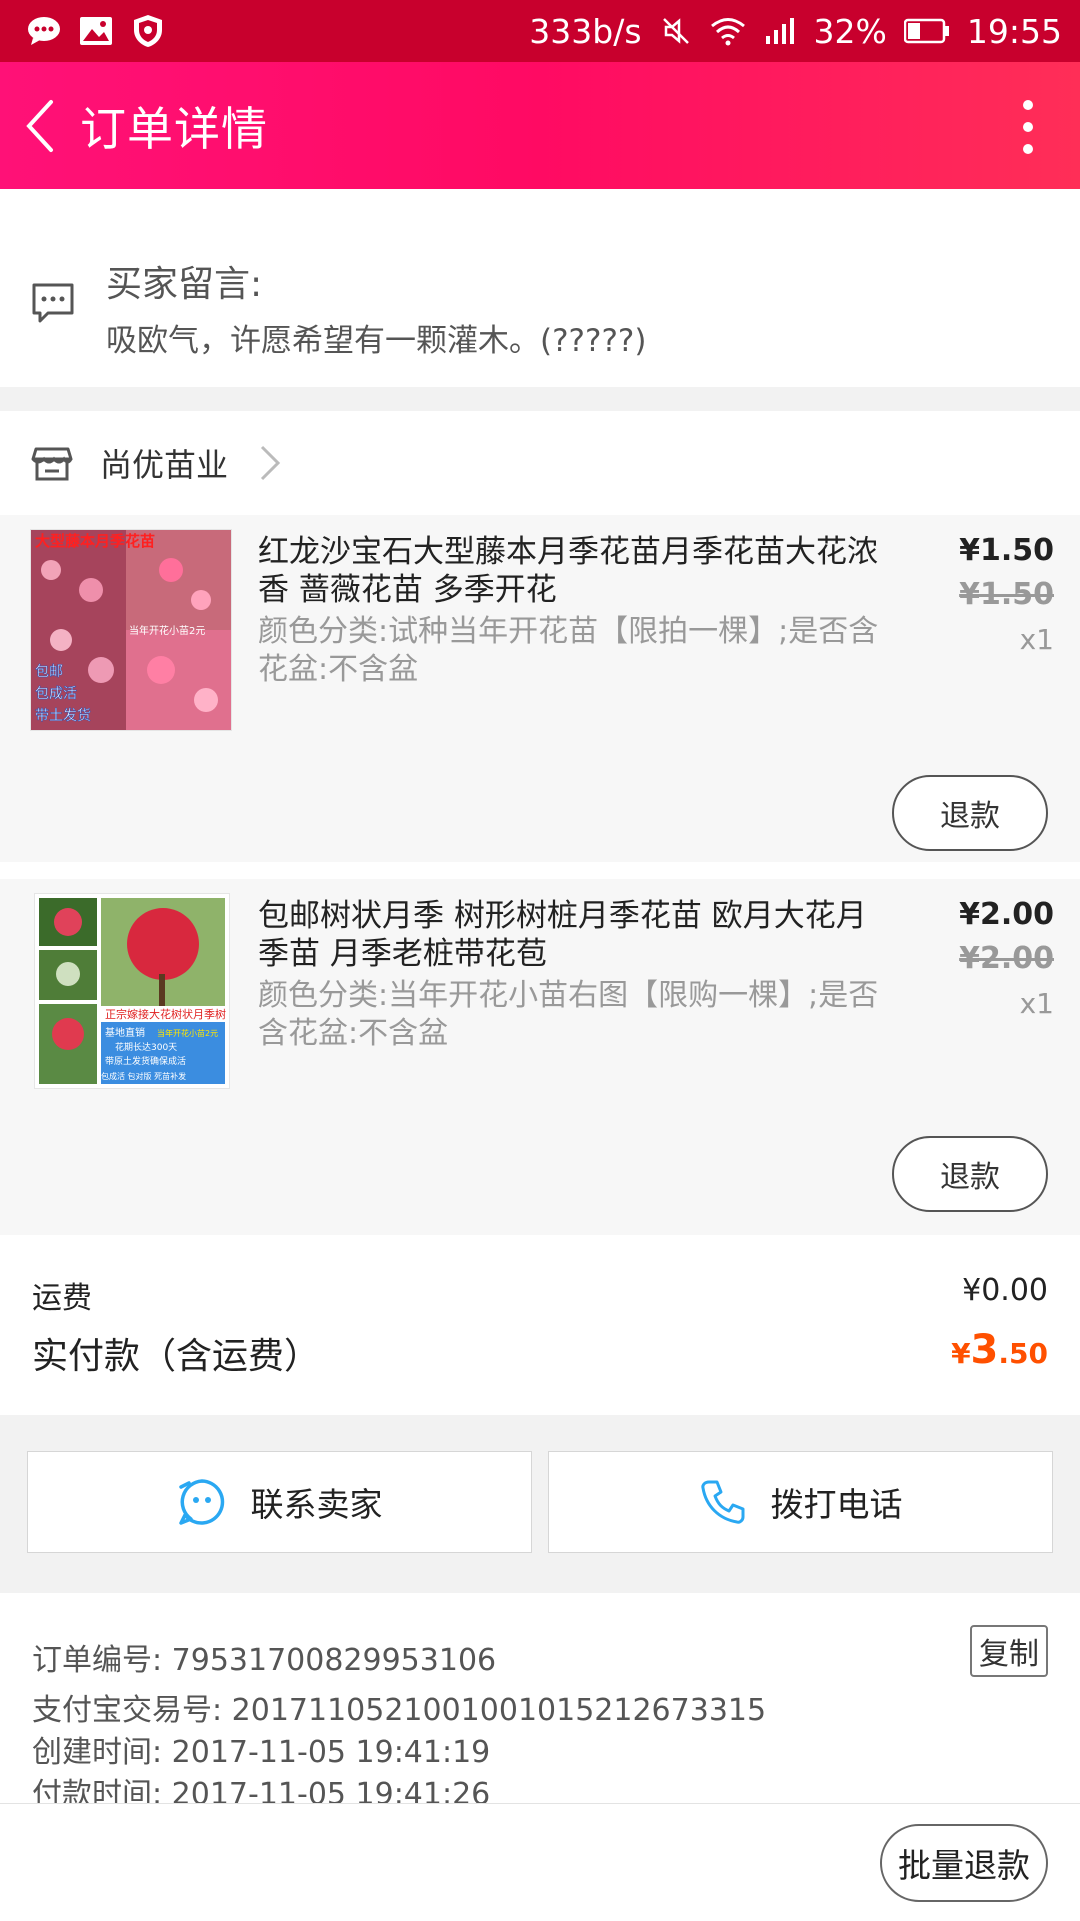 The image size is (1080, 1921). What do you see at coordinates (568, 650) in the screenshot?
I see `product-spec: 颜色分类:试种当年开花苗【限拍一棵】;是否含花盆:不含盆` at bounding box center [568, 650].